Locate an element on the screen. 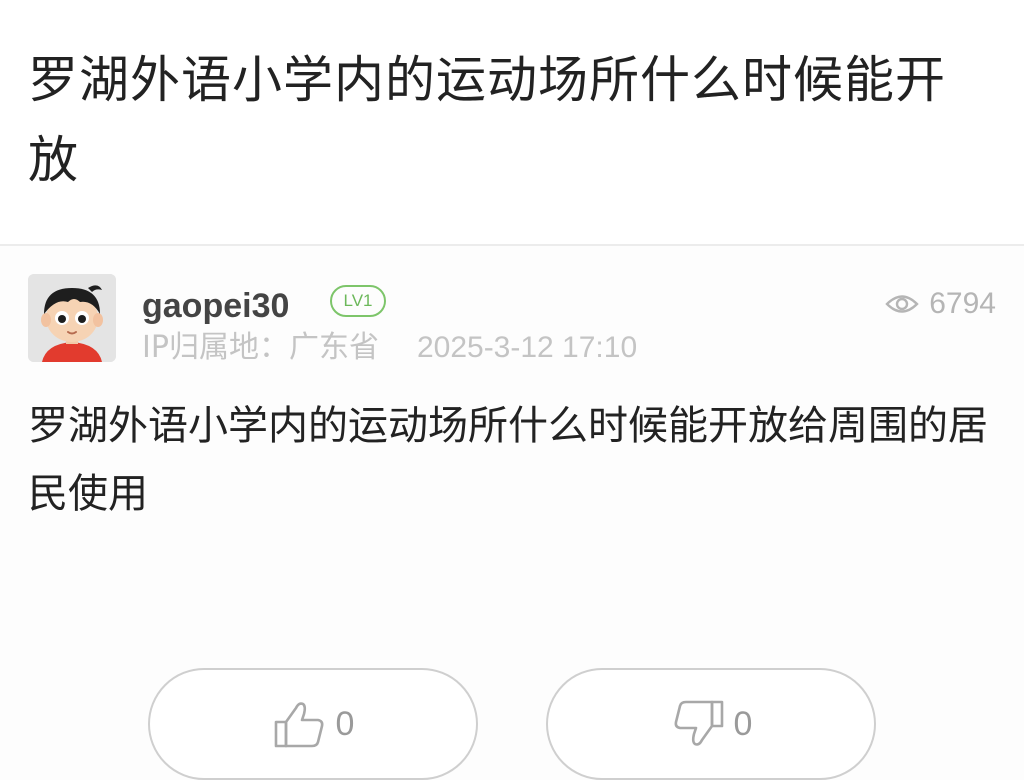  post-timestamp: 2025-3-12 17:10 is located at coordinates (527, 347).